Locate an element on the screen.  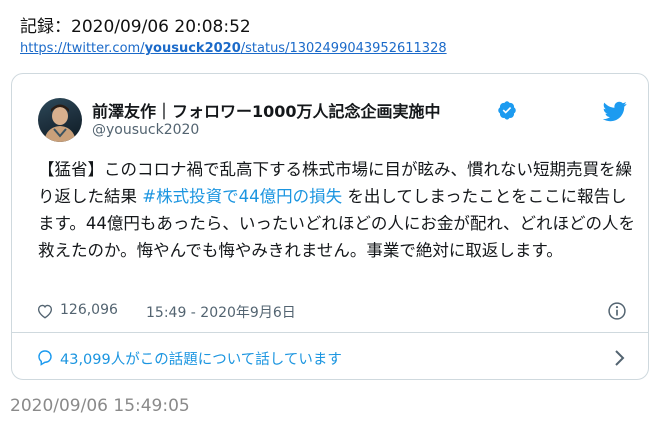
like-count: 126,096 is located at coordinates (89, 310).